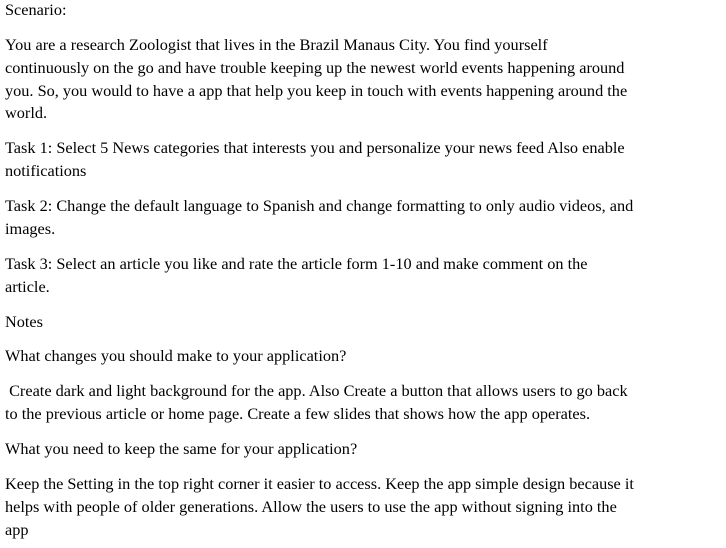  Describe the element at coordinates (36, 9) in the screenshot. I see `scenario-heading: Scenario:` at that location.